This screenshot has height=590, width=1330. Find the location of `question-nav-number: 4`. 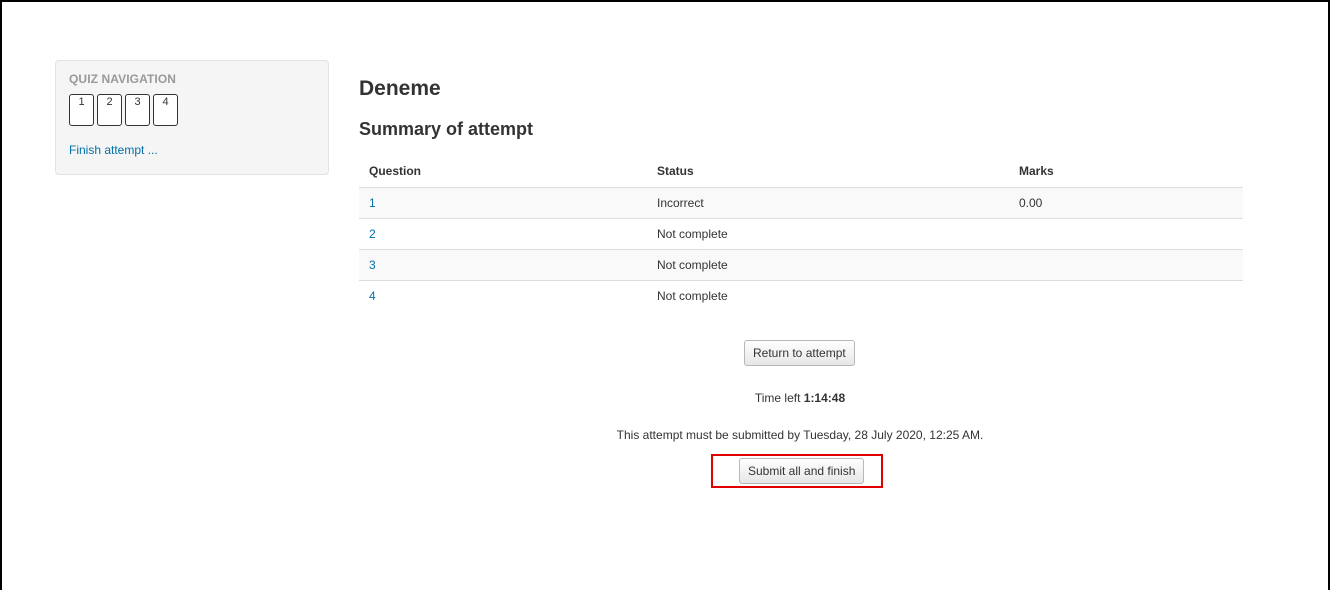

question-nav-number: 4 is located at coordinates (165, 102).